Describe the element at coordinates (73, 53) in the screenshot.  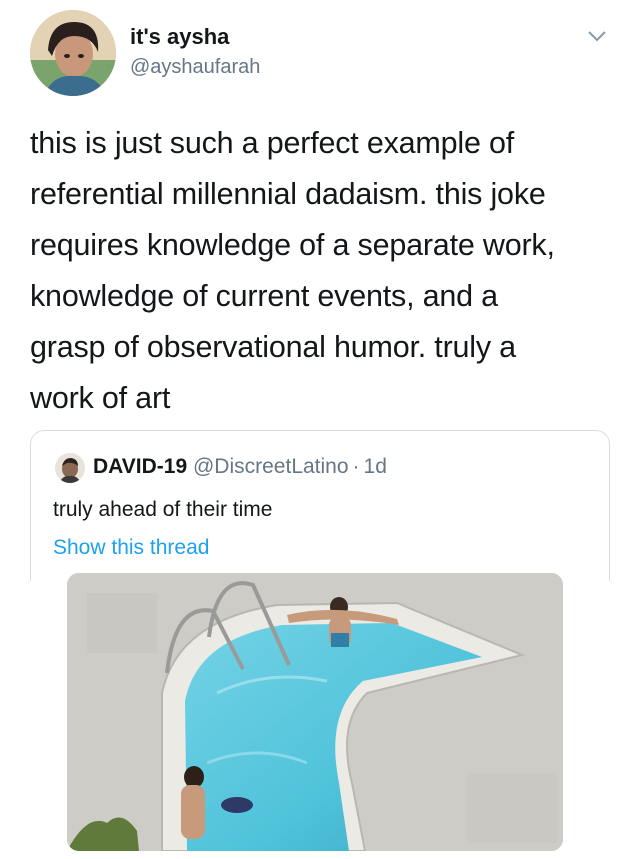
I see `author-avatar` at that location.